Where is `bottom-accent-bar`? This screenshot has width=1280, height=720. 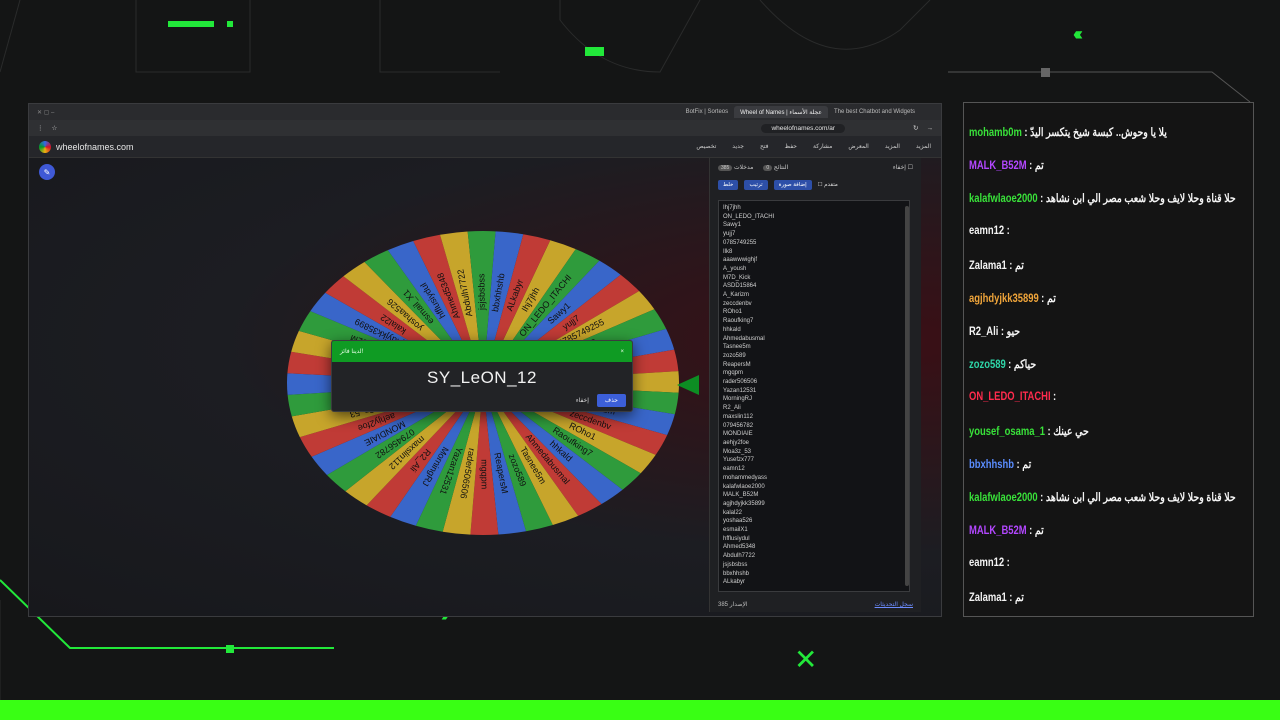
bottom-accent-bar is located at coordinates (640, 710).